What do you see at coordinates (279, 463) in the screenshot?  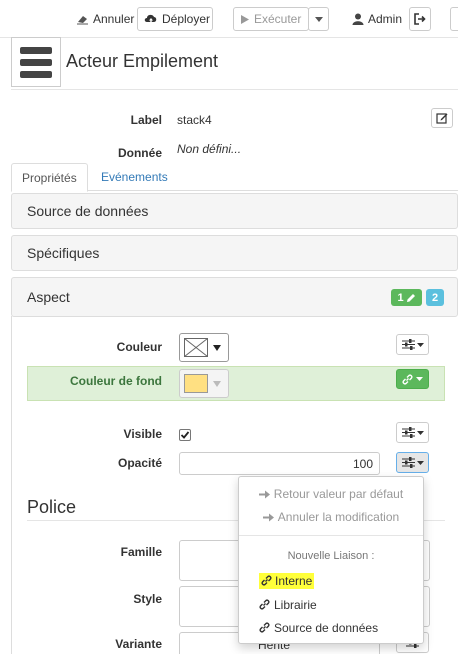 I see `opacite-input: 100` at bounding box center [279, 463].